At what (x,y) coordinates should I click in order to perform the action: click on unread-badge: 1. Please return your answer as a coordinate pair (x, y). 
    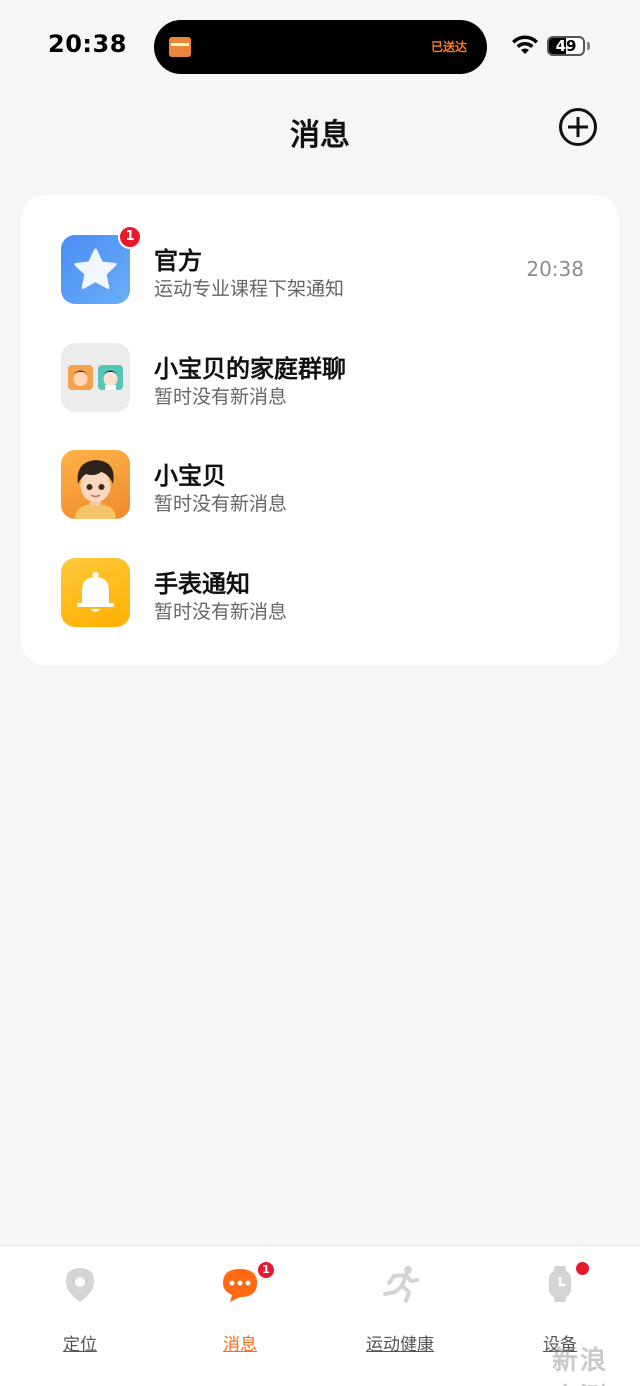
    Looking at the image, I should click on (130, 237).